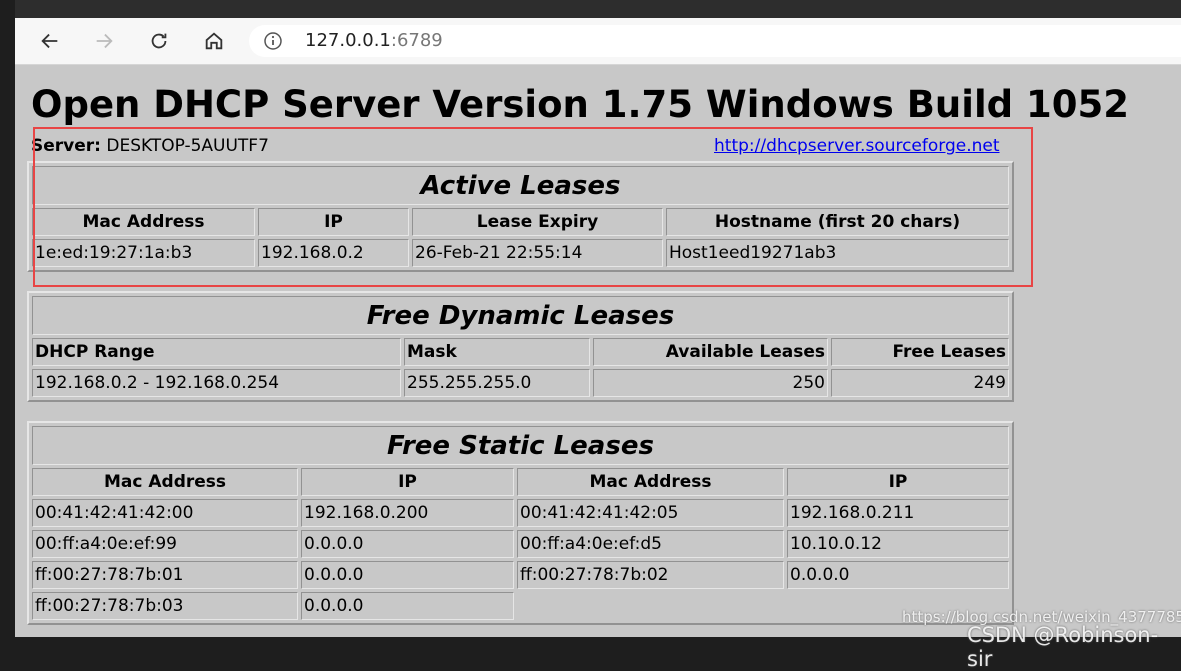 This screenshot has height=671, width=1181. Describe the element at coordinates (104, 41) in the screenshot. I see `forward-icon` at that location.